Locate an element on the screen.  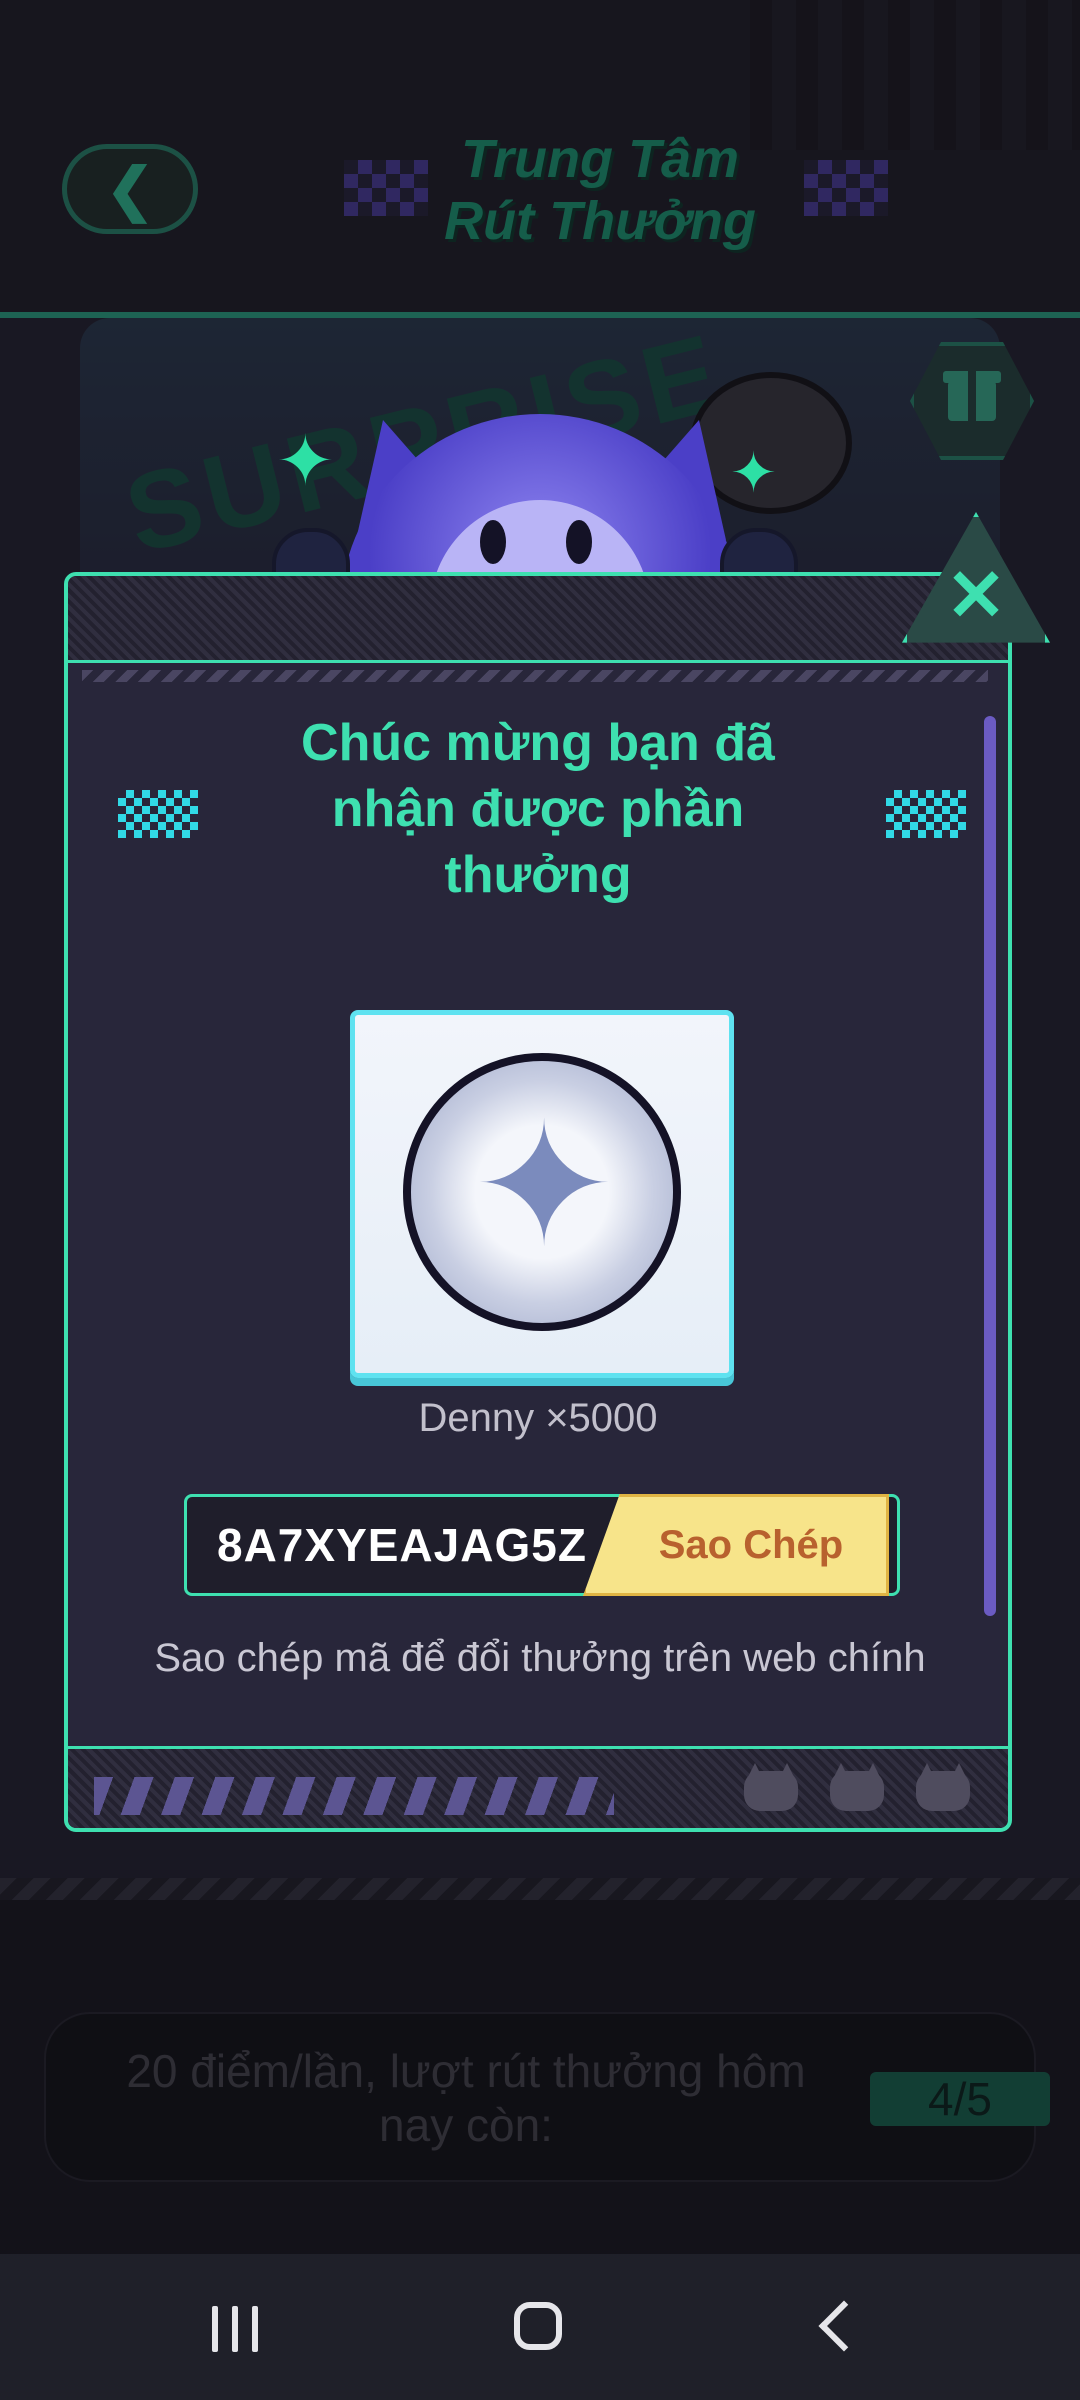
reward-name: Denny ×5000 is located at coordinates (538, 1418).